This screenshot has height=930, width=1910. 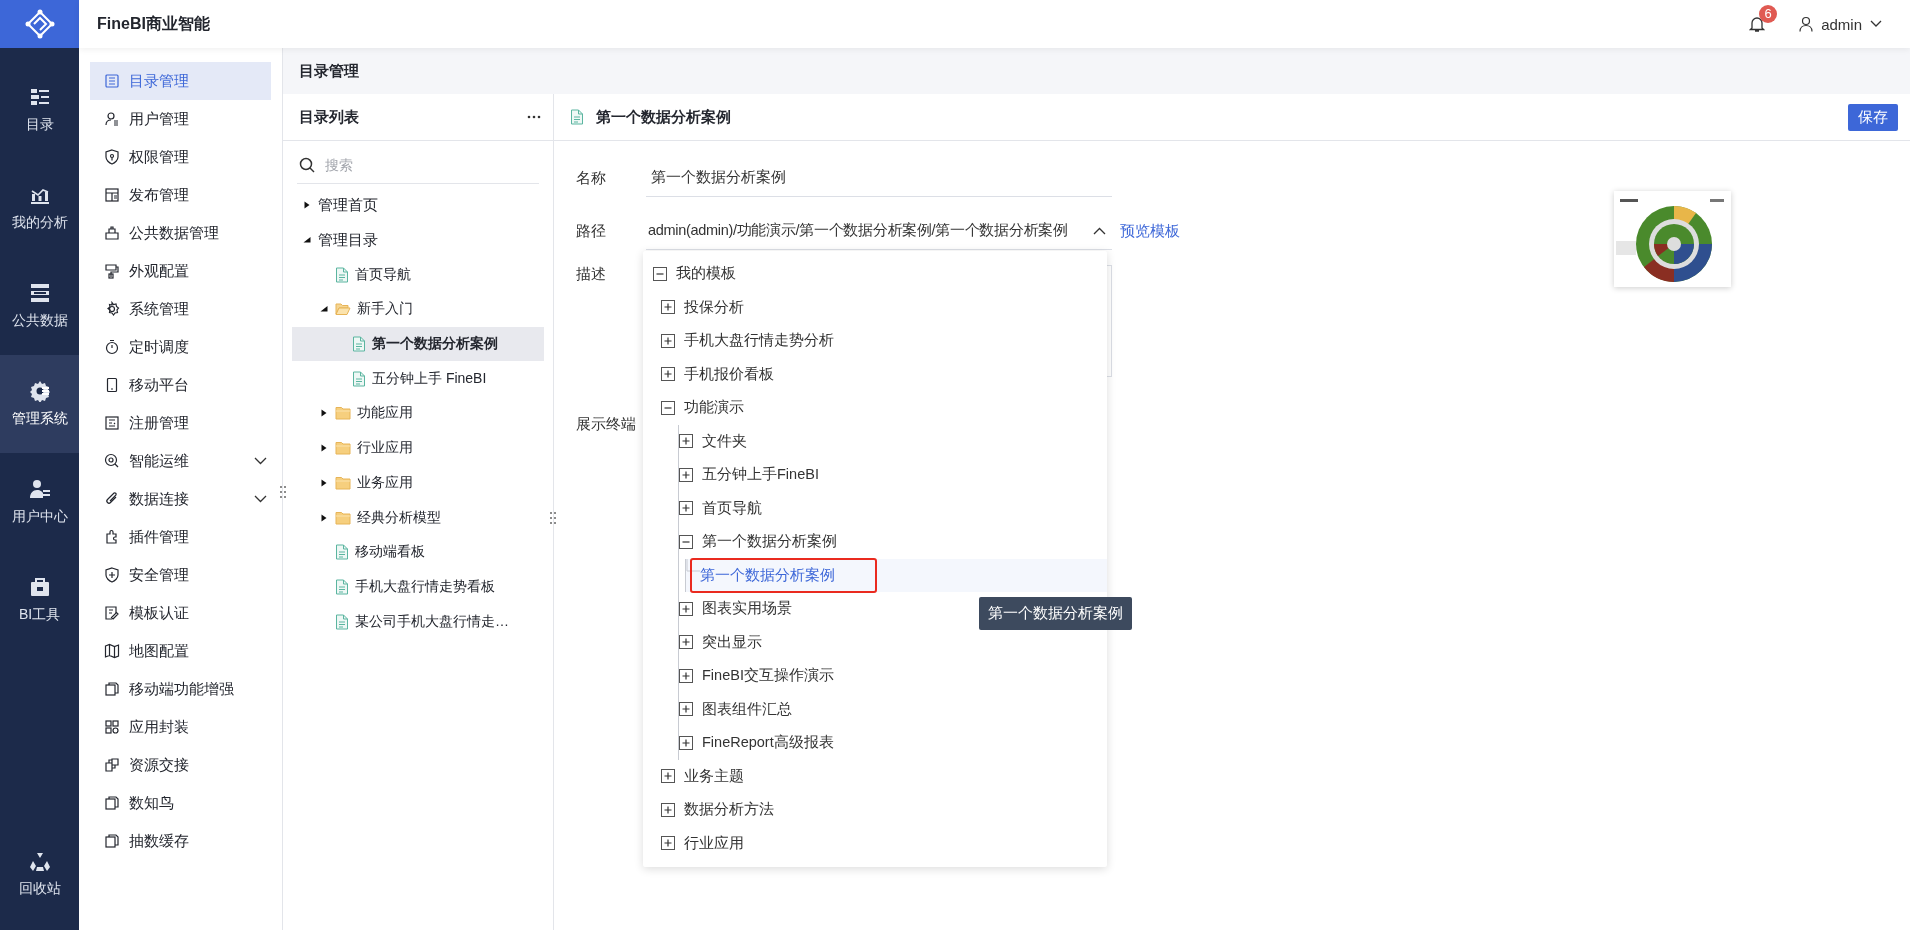 What do you see at coordinates (418, 205) in the screenshot?
I see `tree-item: 管理首页` at bounding box center [418, 205].